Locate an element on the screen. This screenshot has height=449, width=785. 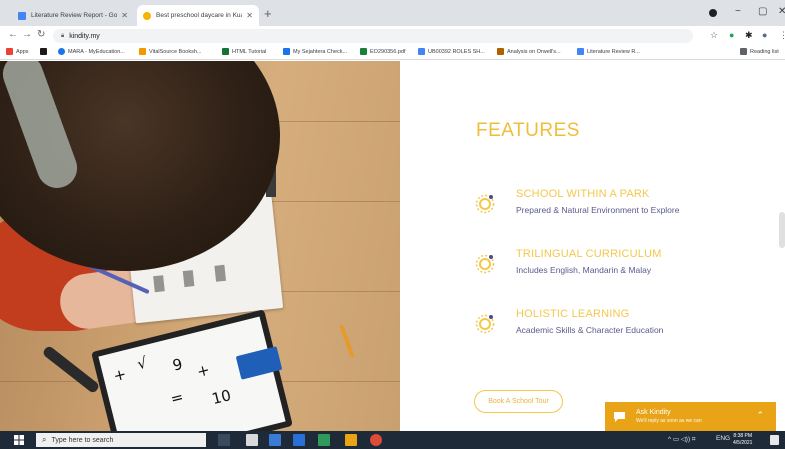
bookmark-pdf: EO290356.pdf is located at coordinates (382, 51).